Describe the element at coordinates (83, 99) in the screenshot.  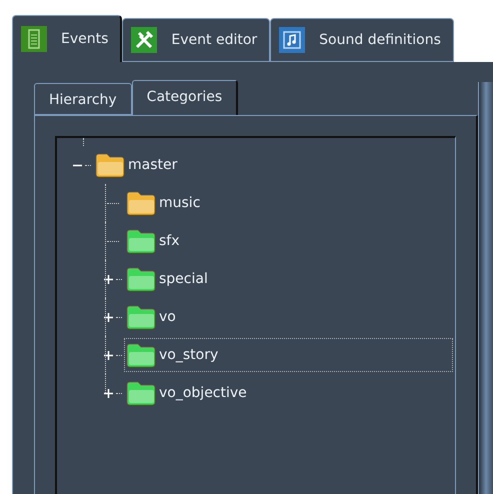
I see `subtab: Hierarchy` at that location.